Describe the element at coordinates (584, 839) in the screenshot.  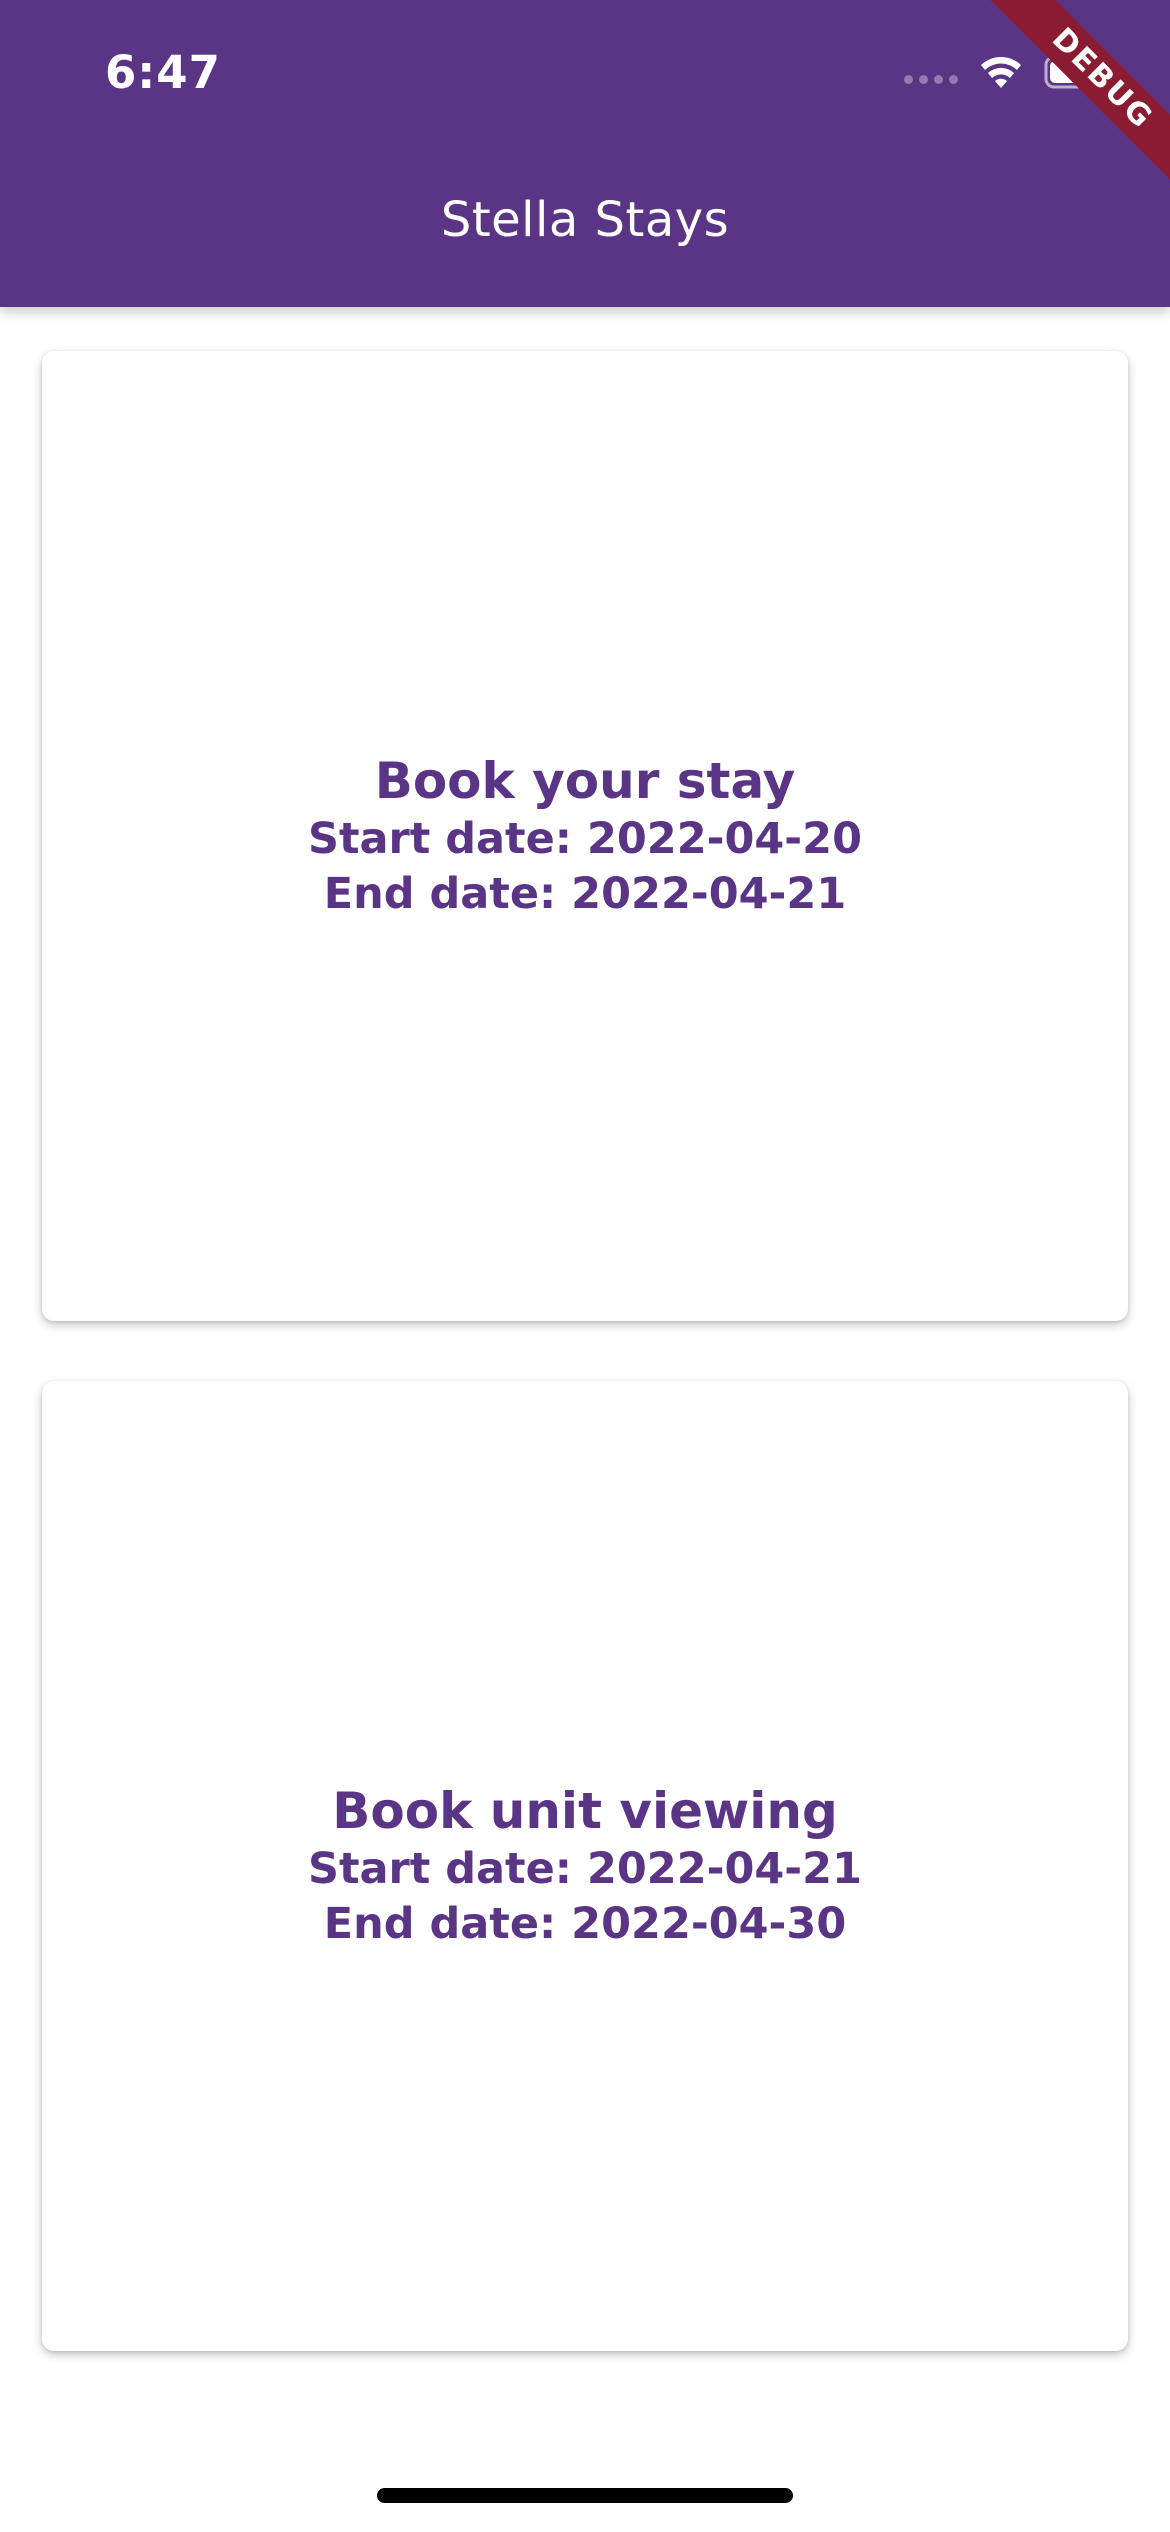
I see `start-date-text: Start date: 2022-04-20` at that location.